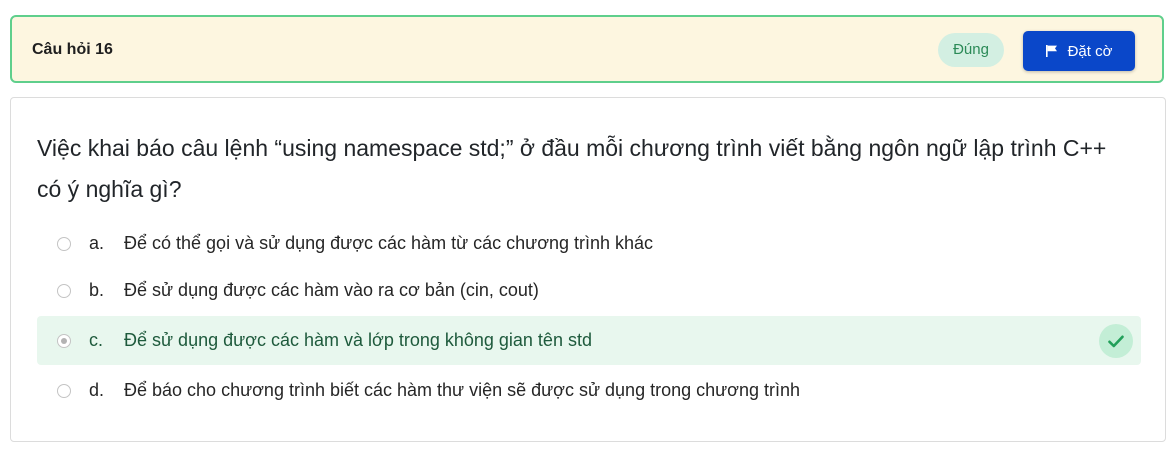 The height and width of the screenshot is (454, 1176). What do you see at coordinates (1051, 51) in the screenshot?
I see `flag-icon` at bounding box center [1051, 51].